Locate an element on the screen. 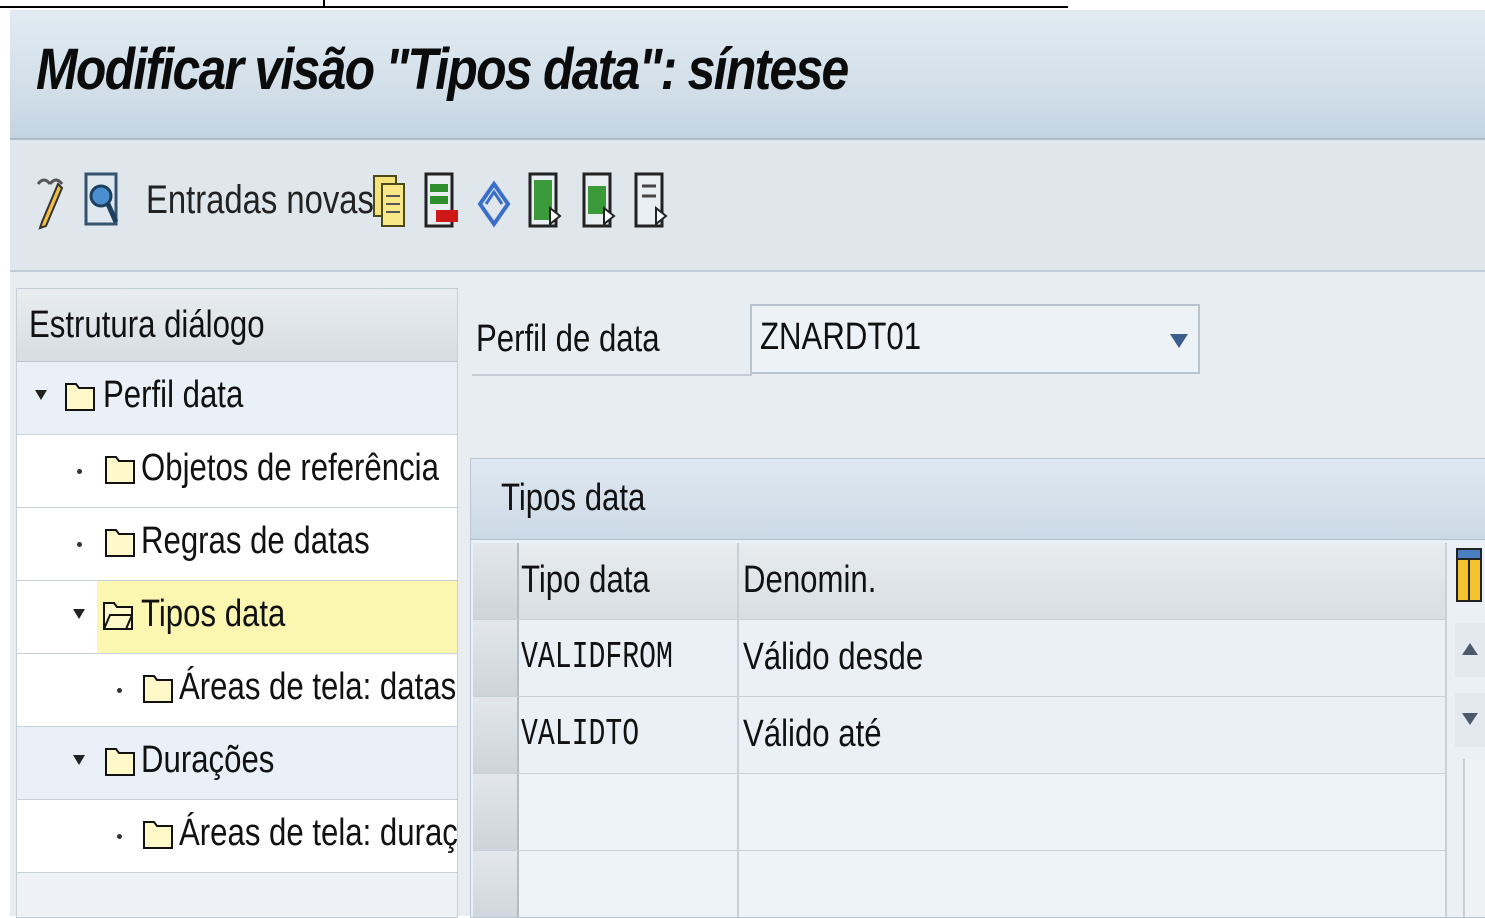 The width and height of the screenshot is (1485, 918). select-all-icon is located at coordinates (546, 201).